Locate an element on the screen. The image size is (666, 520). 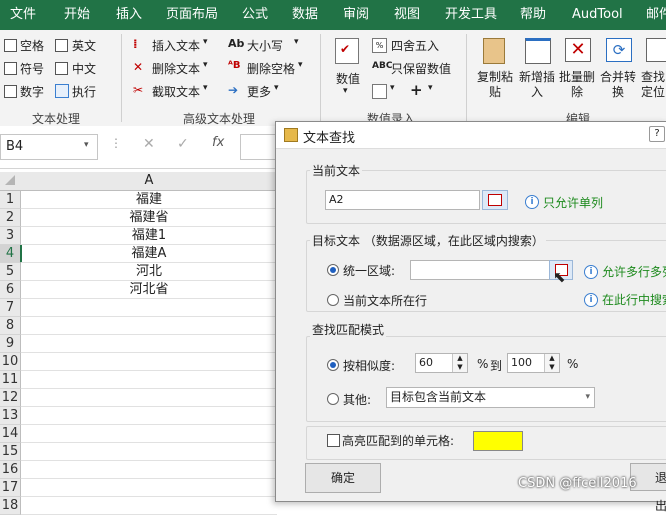
case-icon: Ab is located at coordinates (236, 43).